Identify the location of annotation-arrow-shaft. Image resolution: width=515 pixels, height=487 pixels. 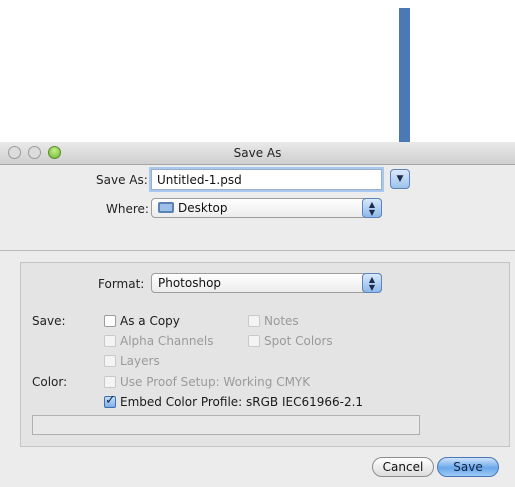
(404, 78).